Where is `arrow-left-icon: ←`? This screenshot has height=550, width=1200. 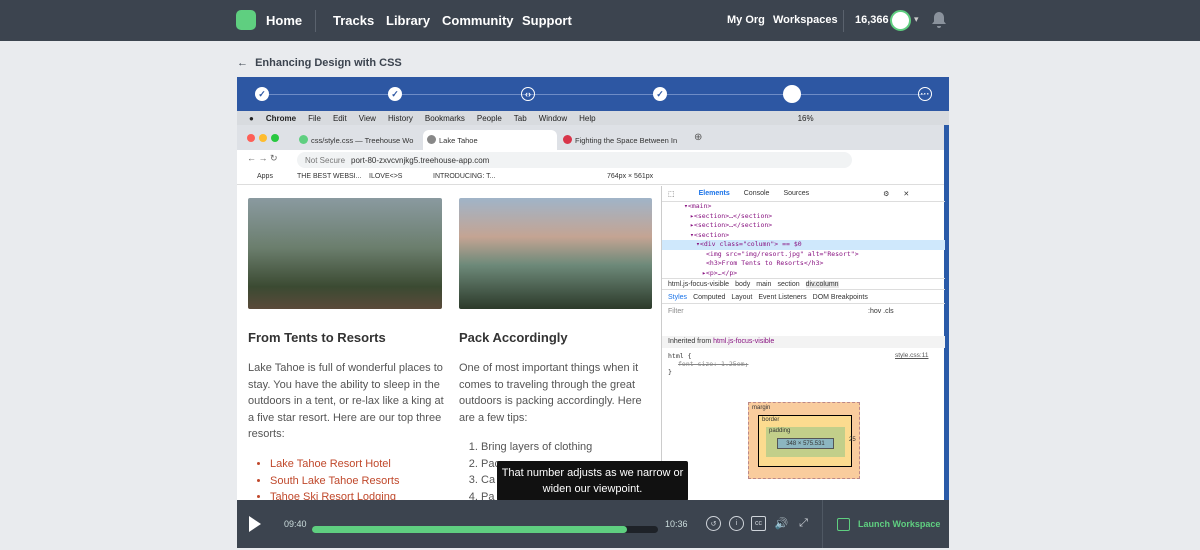 arrow-left-icon: ← is located at coordinates (242, 63).